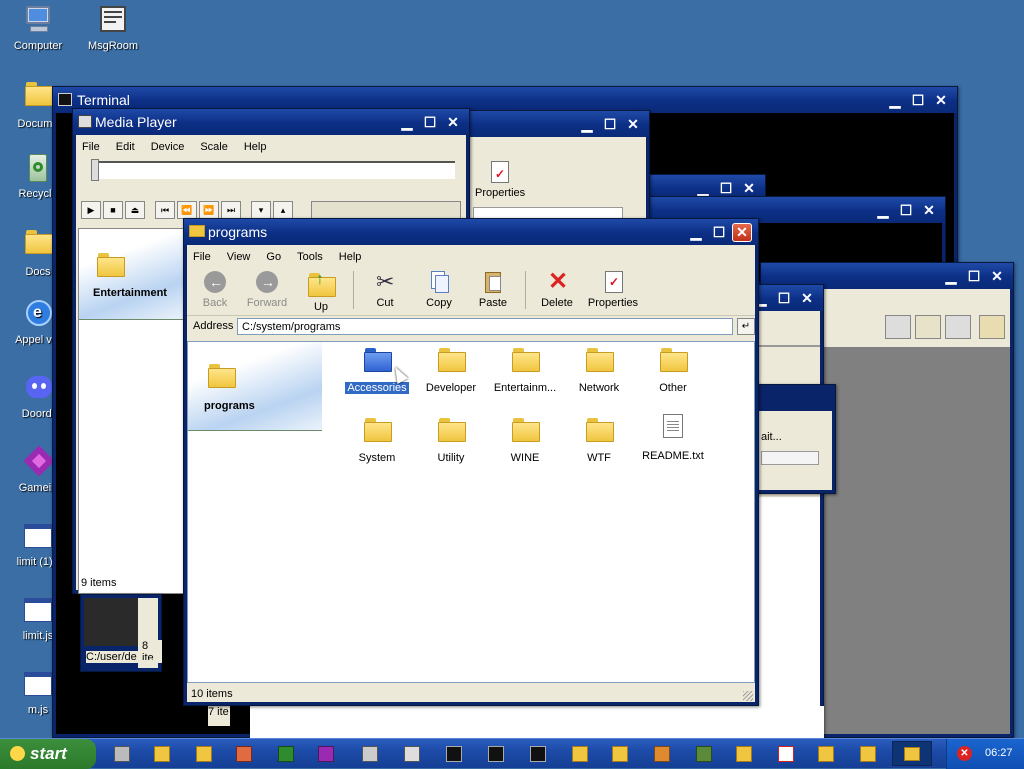 This screenshot has height=769, width=1024. Describe the element at coordinates (964, 753) in the screenshot. I see `error-icon: ✕` at that location.